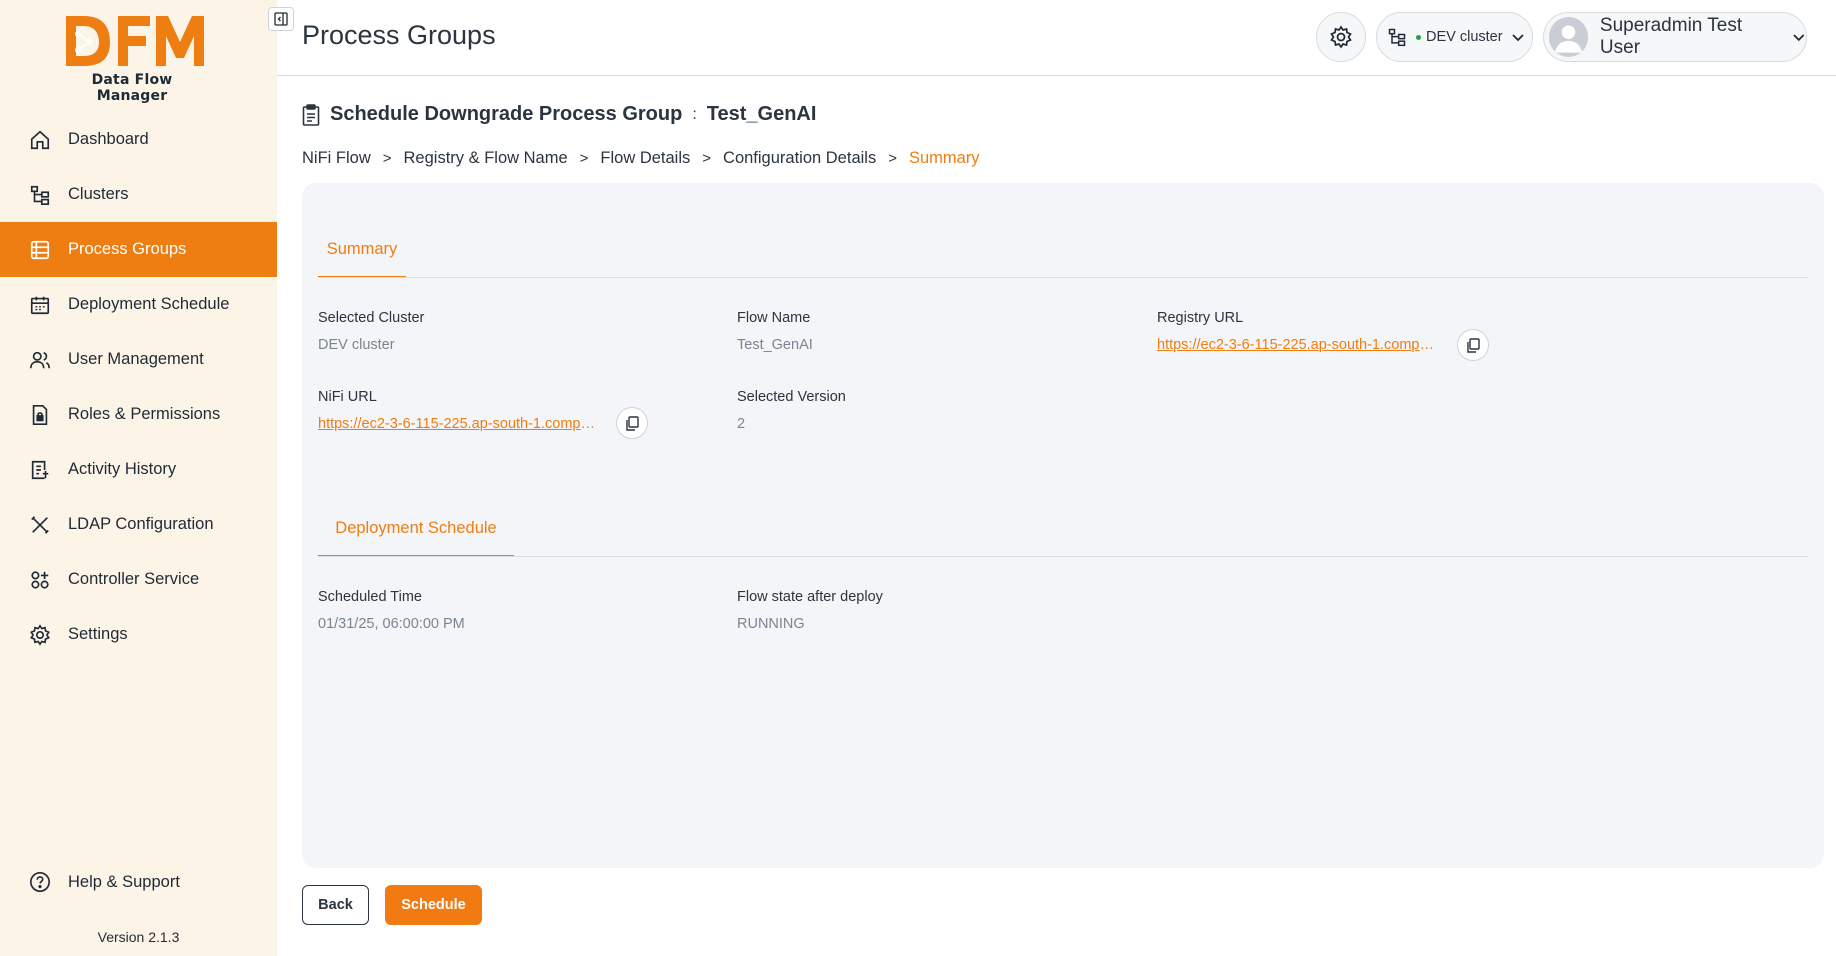  Describe the element at coordinates (741, 424) in the screenshot. I see `selected-version-value: 2` at that location.